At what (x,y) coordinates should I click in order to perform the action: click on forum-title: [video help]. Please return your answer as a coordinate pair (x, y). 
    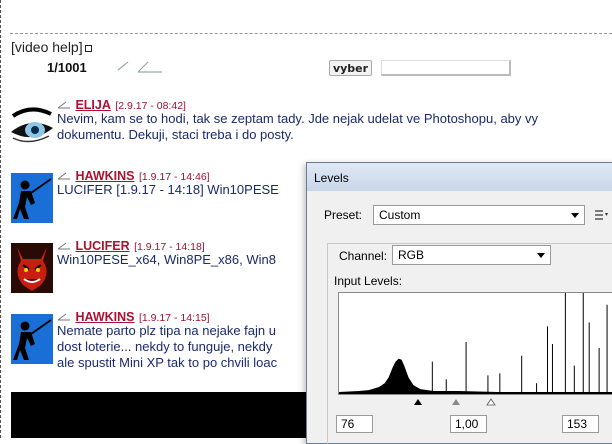
    Looking at the image, I should click on (51, 47).